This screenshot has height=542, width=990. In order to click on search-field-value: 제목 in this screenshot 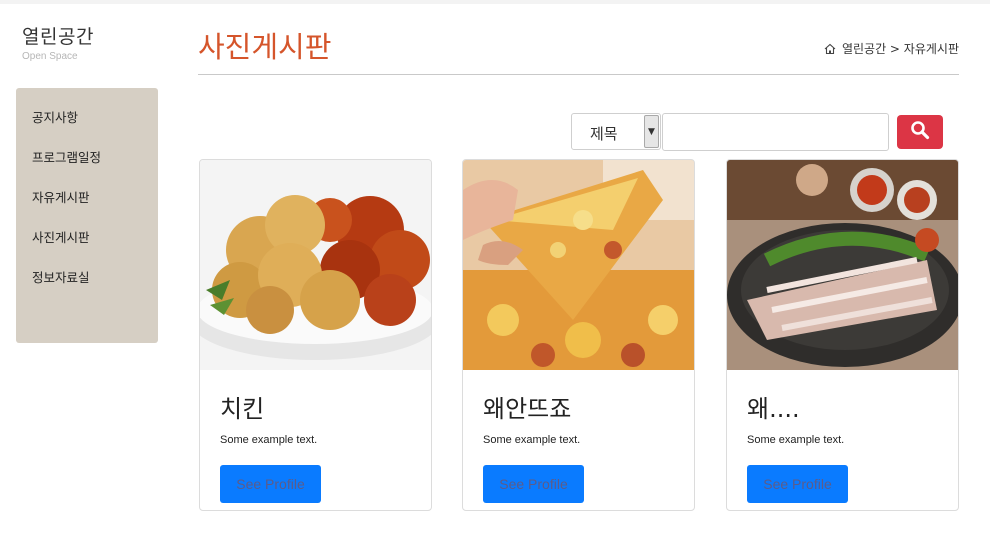, I will do `click(604, 134)`.